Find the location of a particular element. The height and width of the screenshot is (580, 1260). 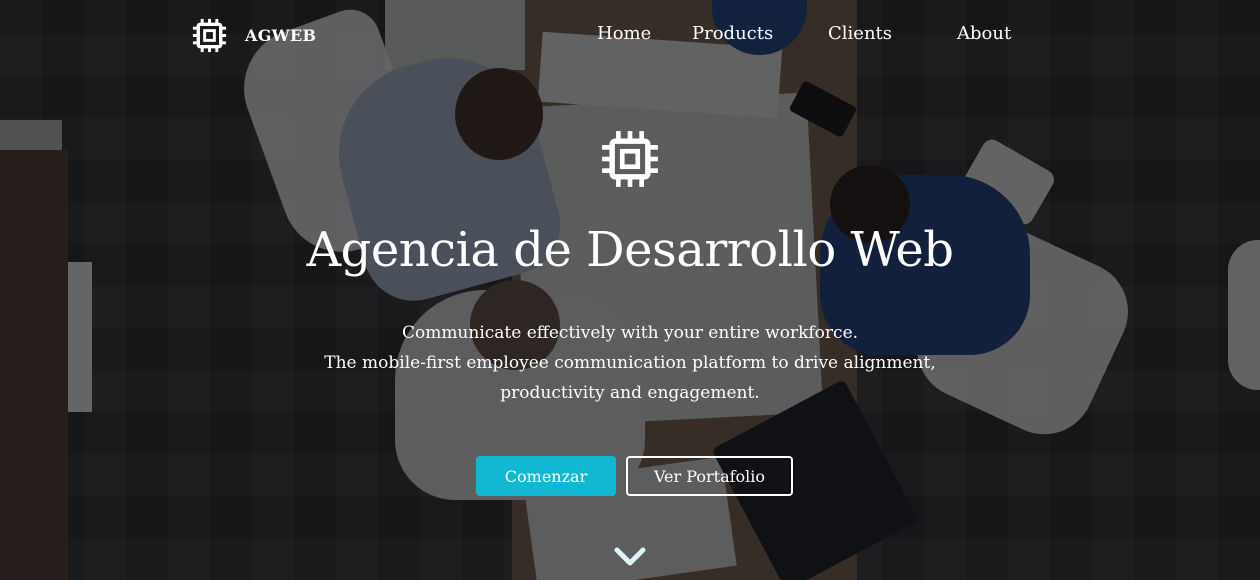

nav-link-products: Products is located at coordinates (732, 33).